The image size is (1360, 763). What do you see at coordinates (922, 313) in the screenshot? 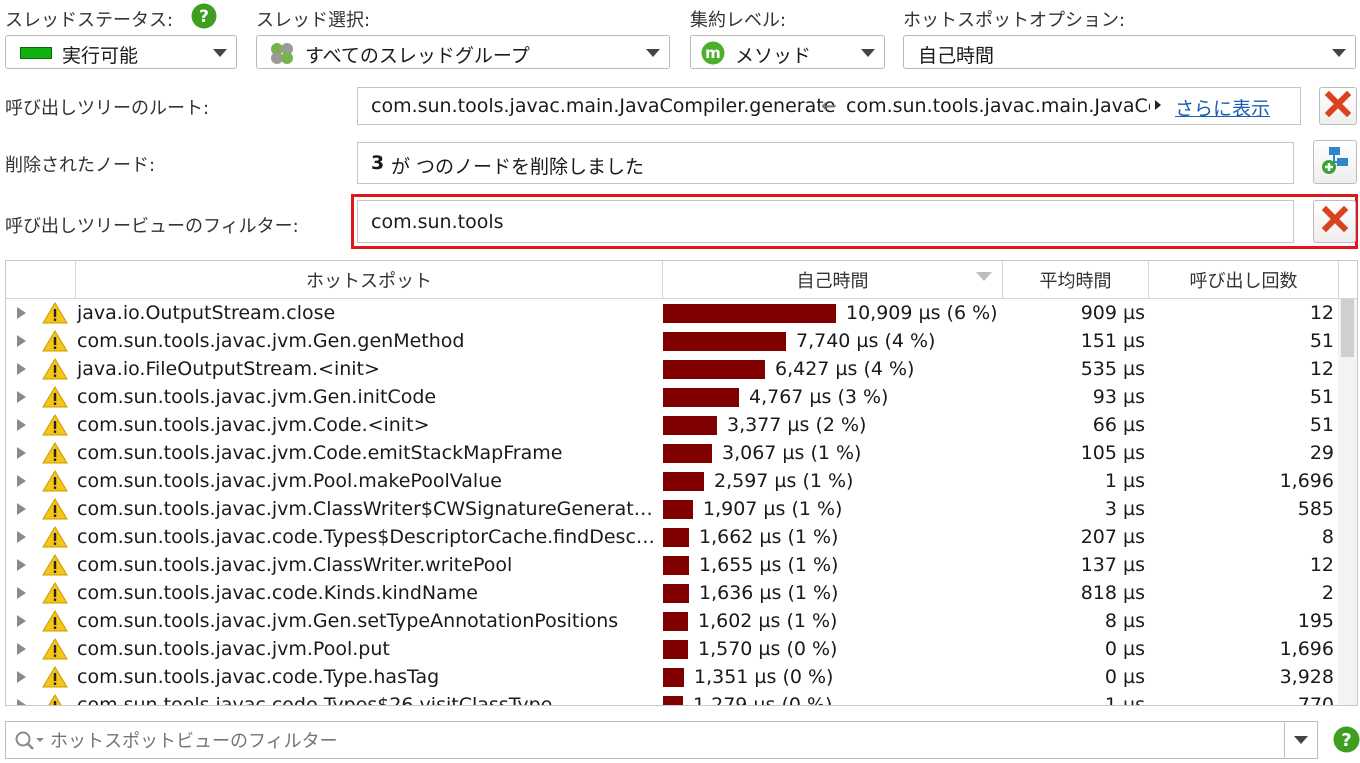
I see `self-time-value: 10,909 µs (6 %)` at bounding box center [922, 313].